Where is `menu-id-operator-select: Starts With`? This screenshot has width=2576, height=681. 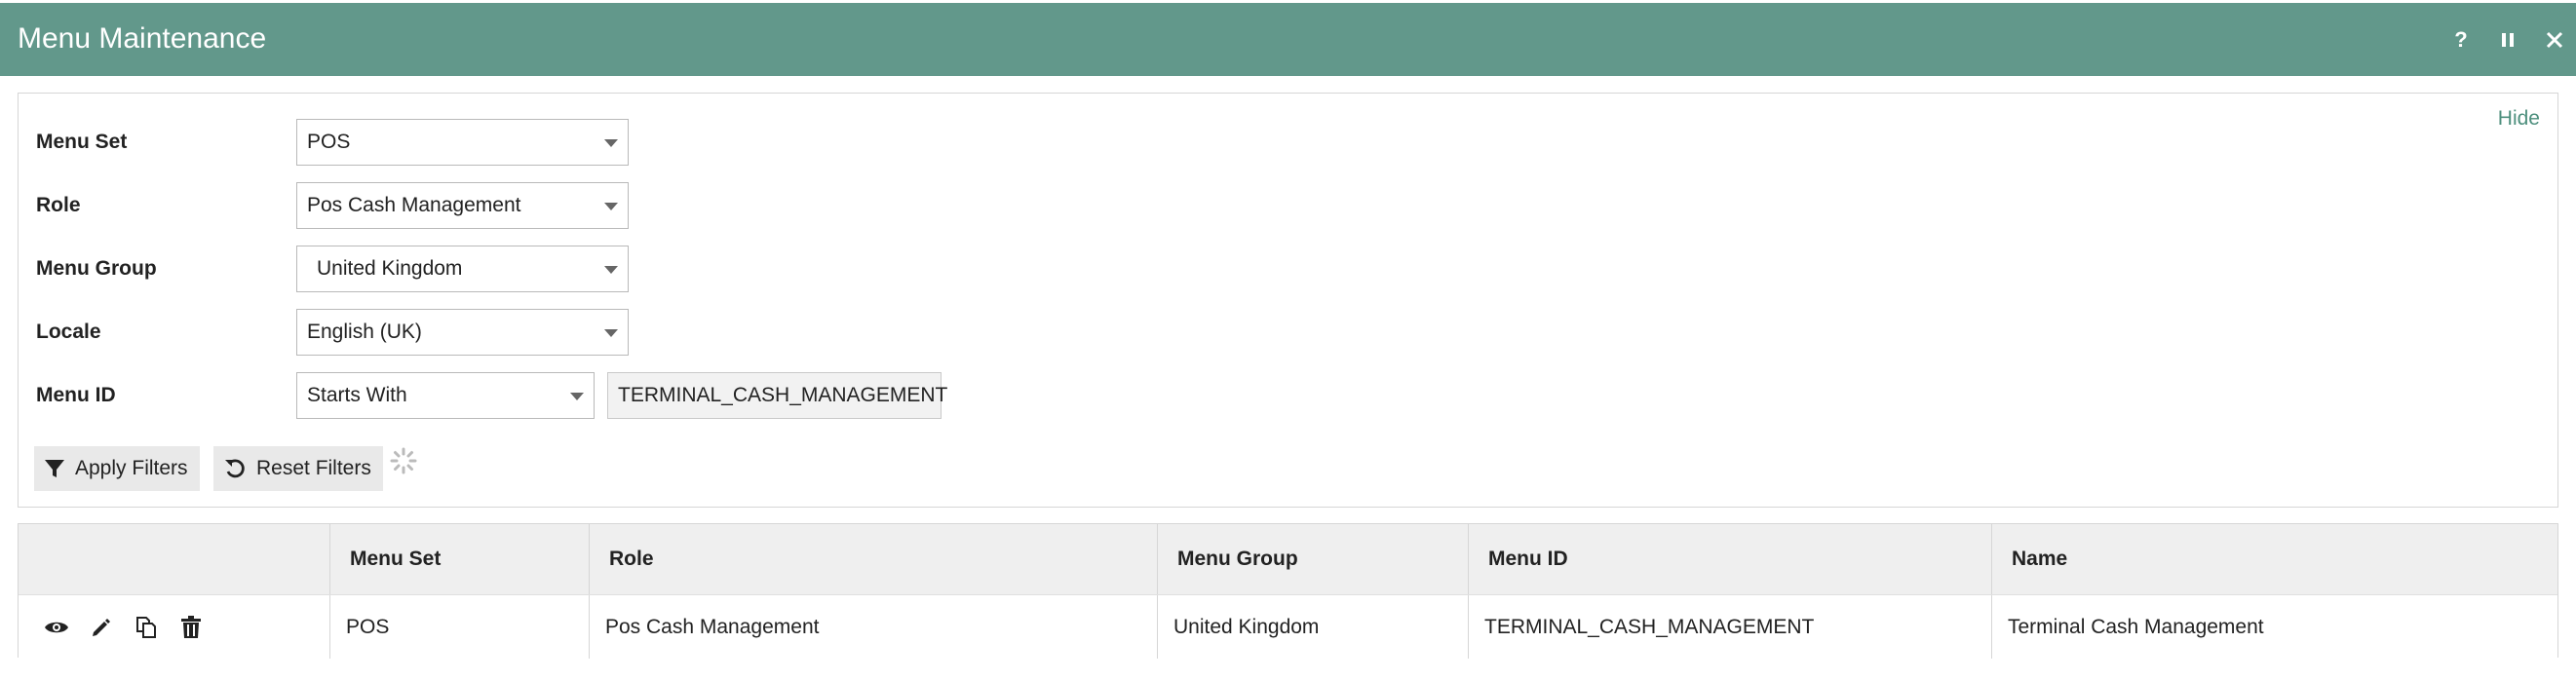 menu-id-operator-select: Starts With is located at coordinates (445, 395).